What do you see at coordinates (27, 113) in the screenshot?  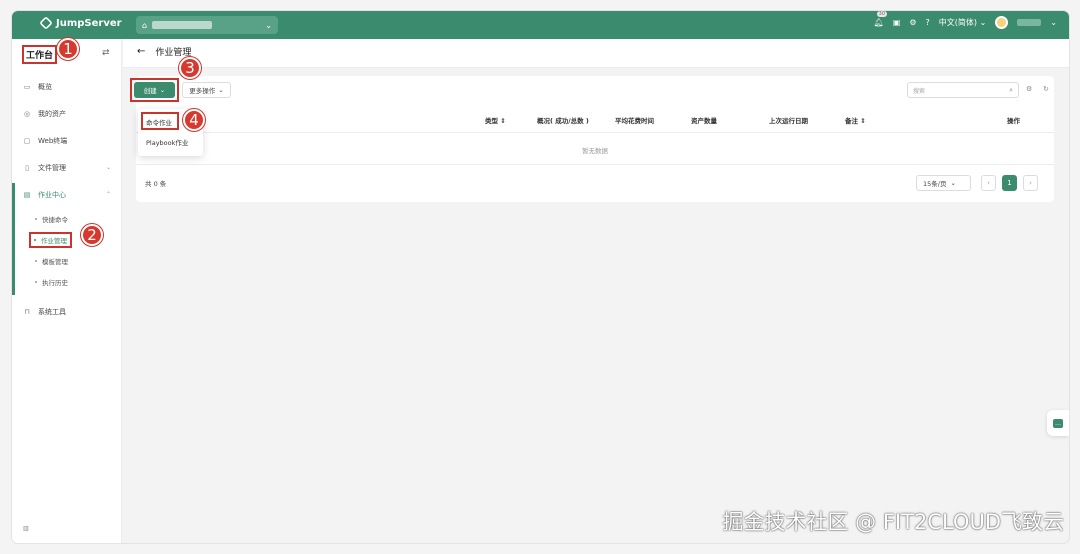 I see `assets-icon: ◎` at bounding box center [27, 113].